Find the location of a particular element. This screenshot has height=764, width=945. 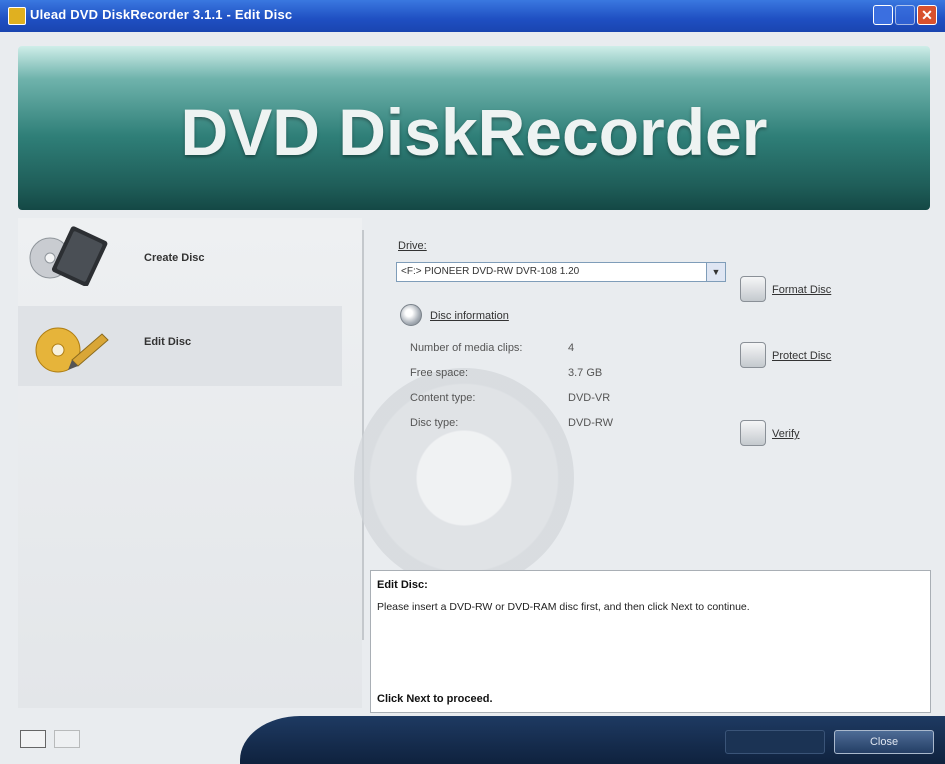

disc-information-button: Disc information is located at coordinates (475, 316).